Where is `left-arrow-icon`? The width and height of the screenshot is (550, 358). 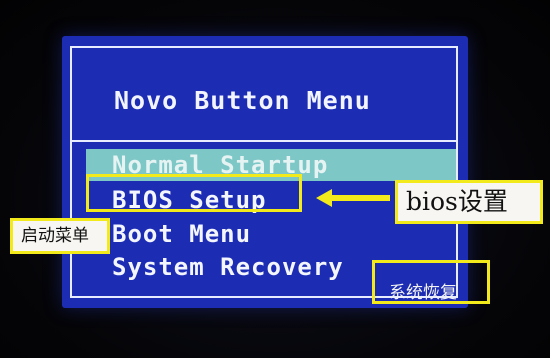 left-arrow-icon is located at coordinates (353, 198).